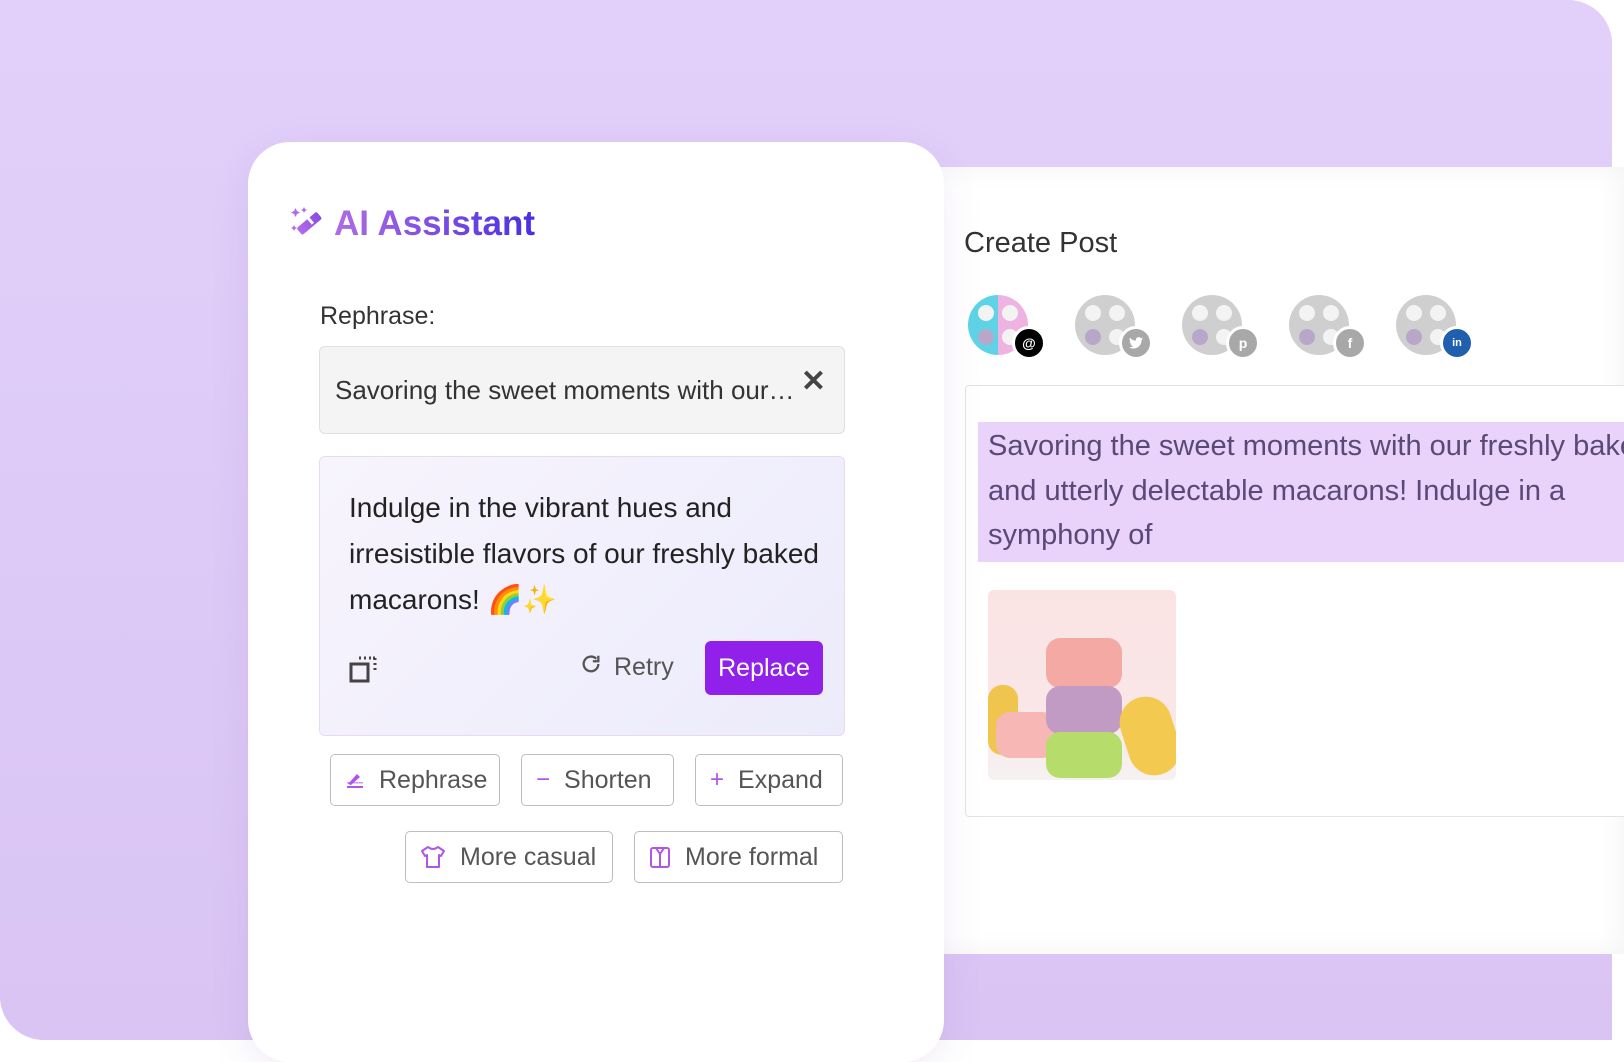  I want to click on create-post-title: Create Post, so click(1041, 243).